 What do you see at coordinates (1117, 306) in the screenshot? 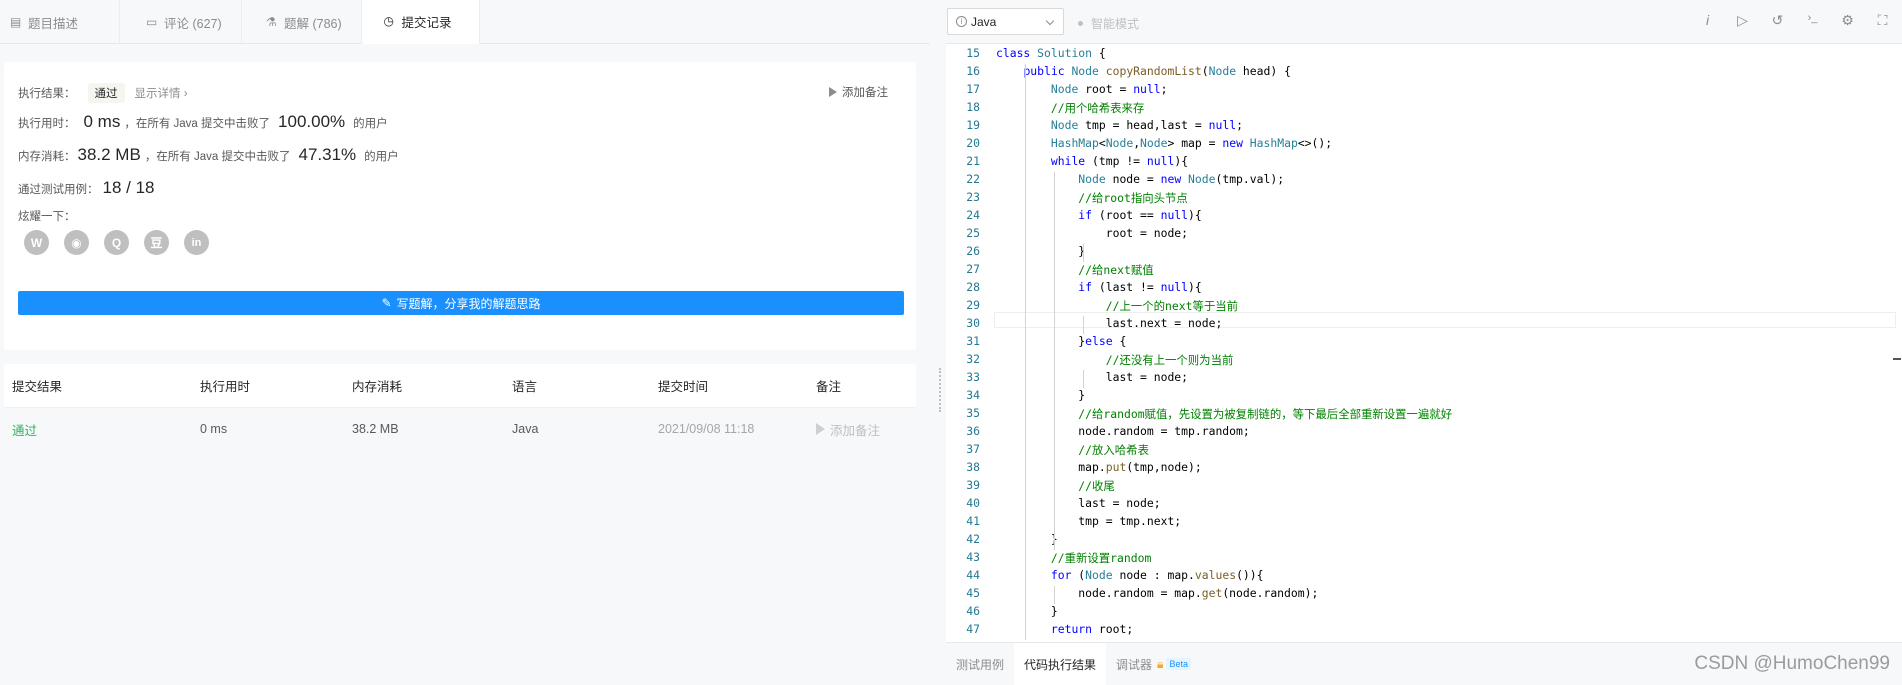
I see `code-line: //上一个的next等于当前` at bounding box center [1117, 306].